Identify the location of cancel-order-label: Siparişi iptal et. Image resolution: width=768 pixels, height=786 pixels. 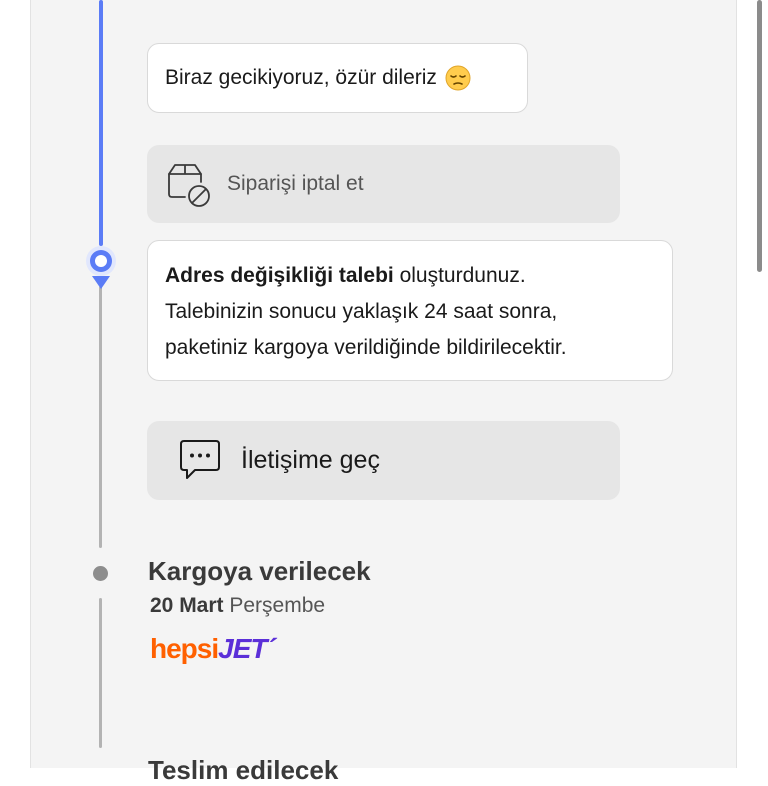
(295, 183).